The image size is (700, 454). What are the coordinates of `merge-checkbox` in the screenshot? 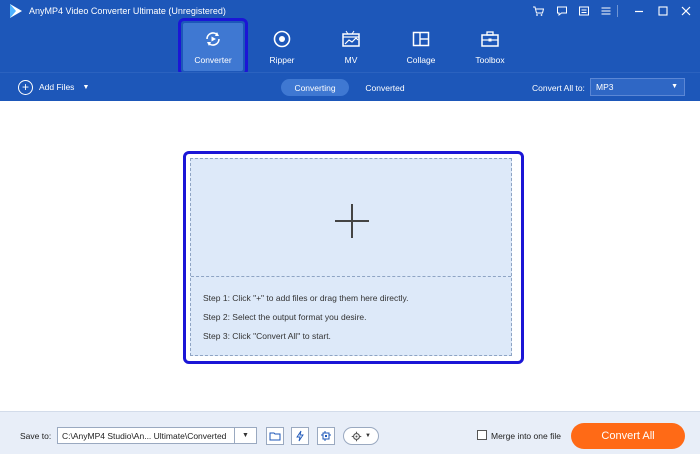 It's located at (482, 435).